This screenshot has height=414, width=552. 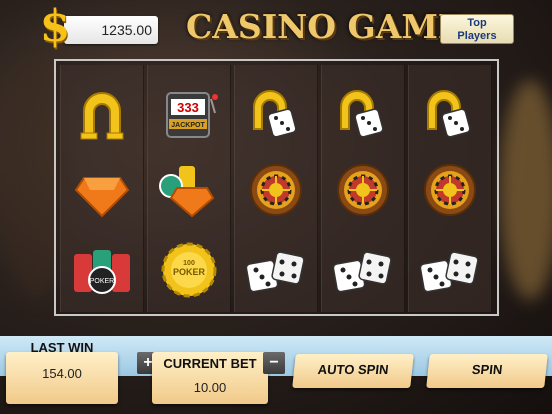 I want to click on current-bet-value: 10.00, so click(x=210, y=387).